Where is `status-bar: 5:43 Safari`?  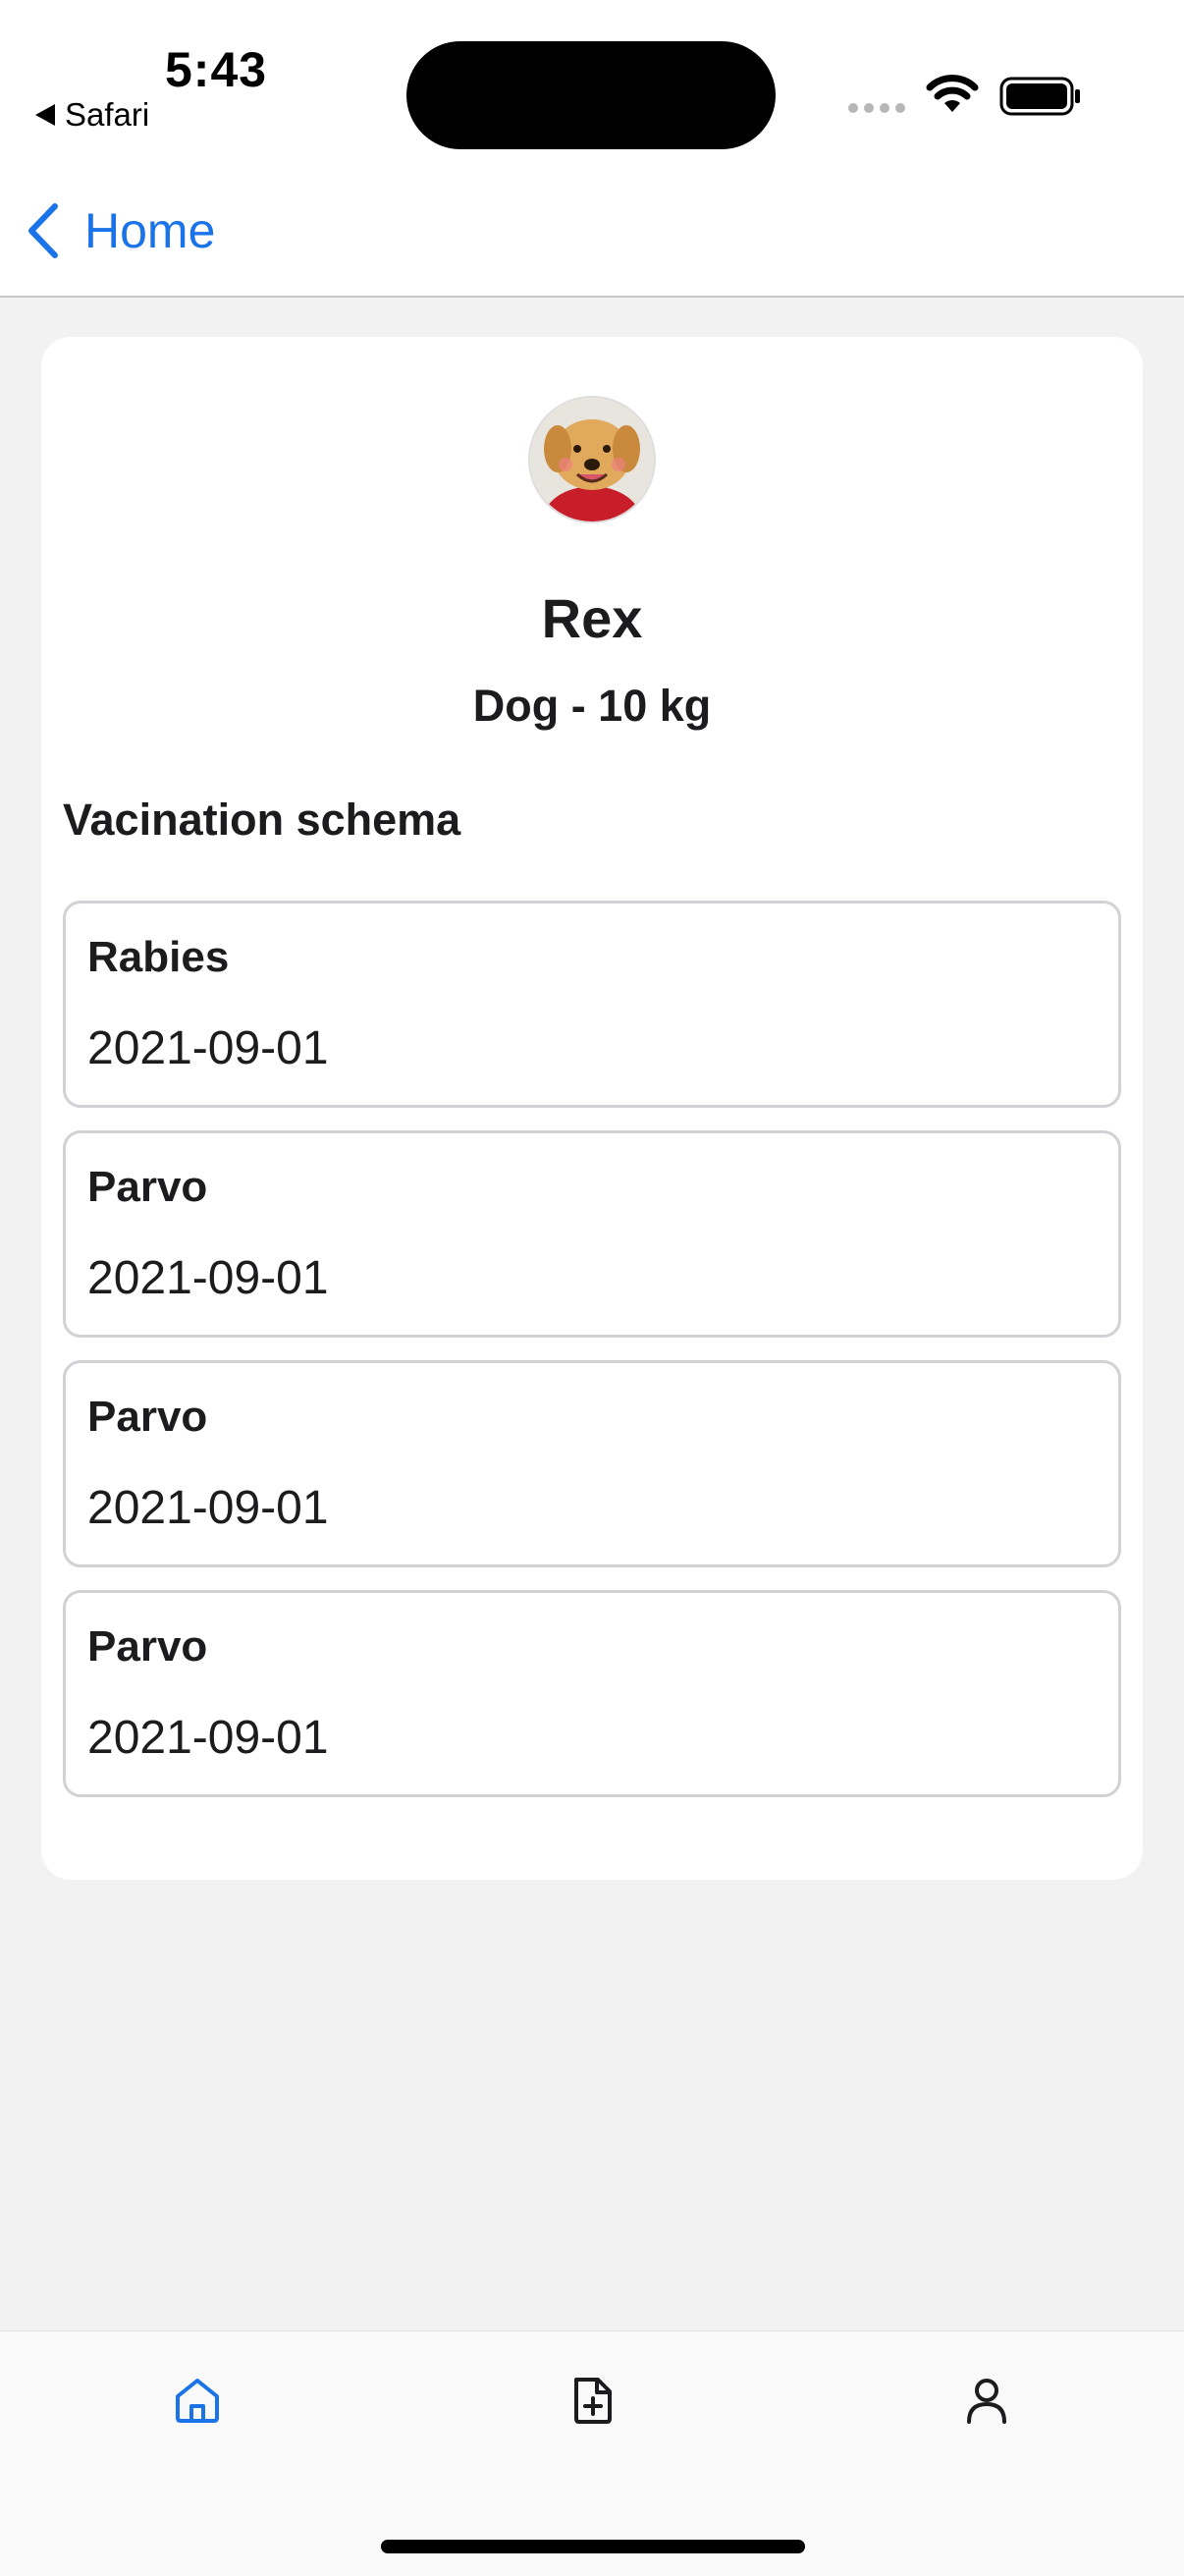 status-bar: 5:43 Safari is located at coordinates (592, 84).